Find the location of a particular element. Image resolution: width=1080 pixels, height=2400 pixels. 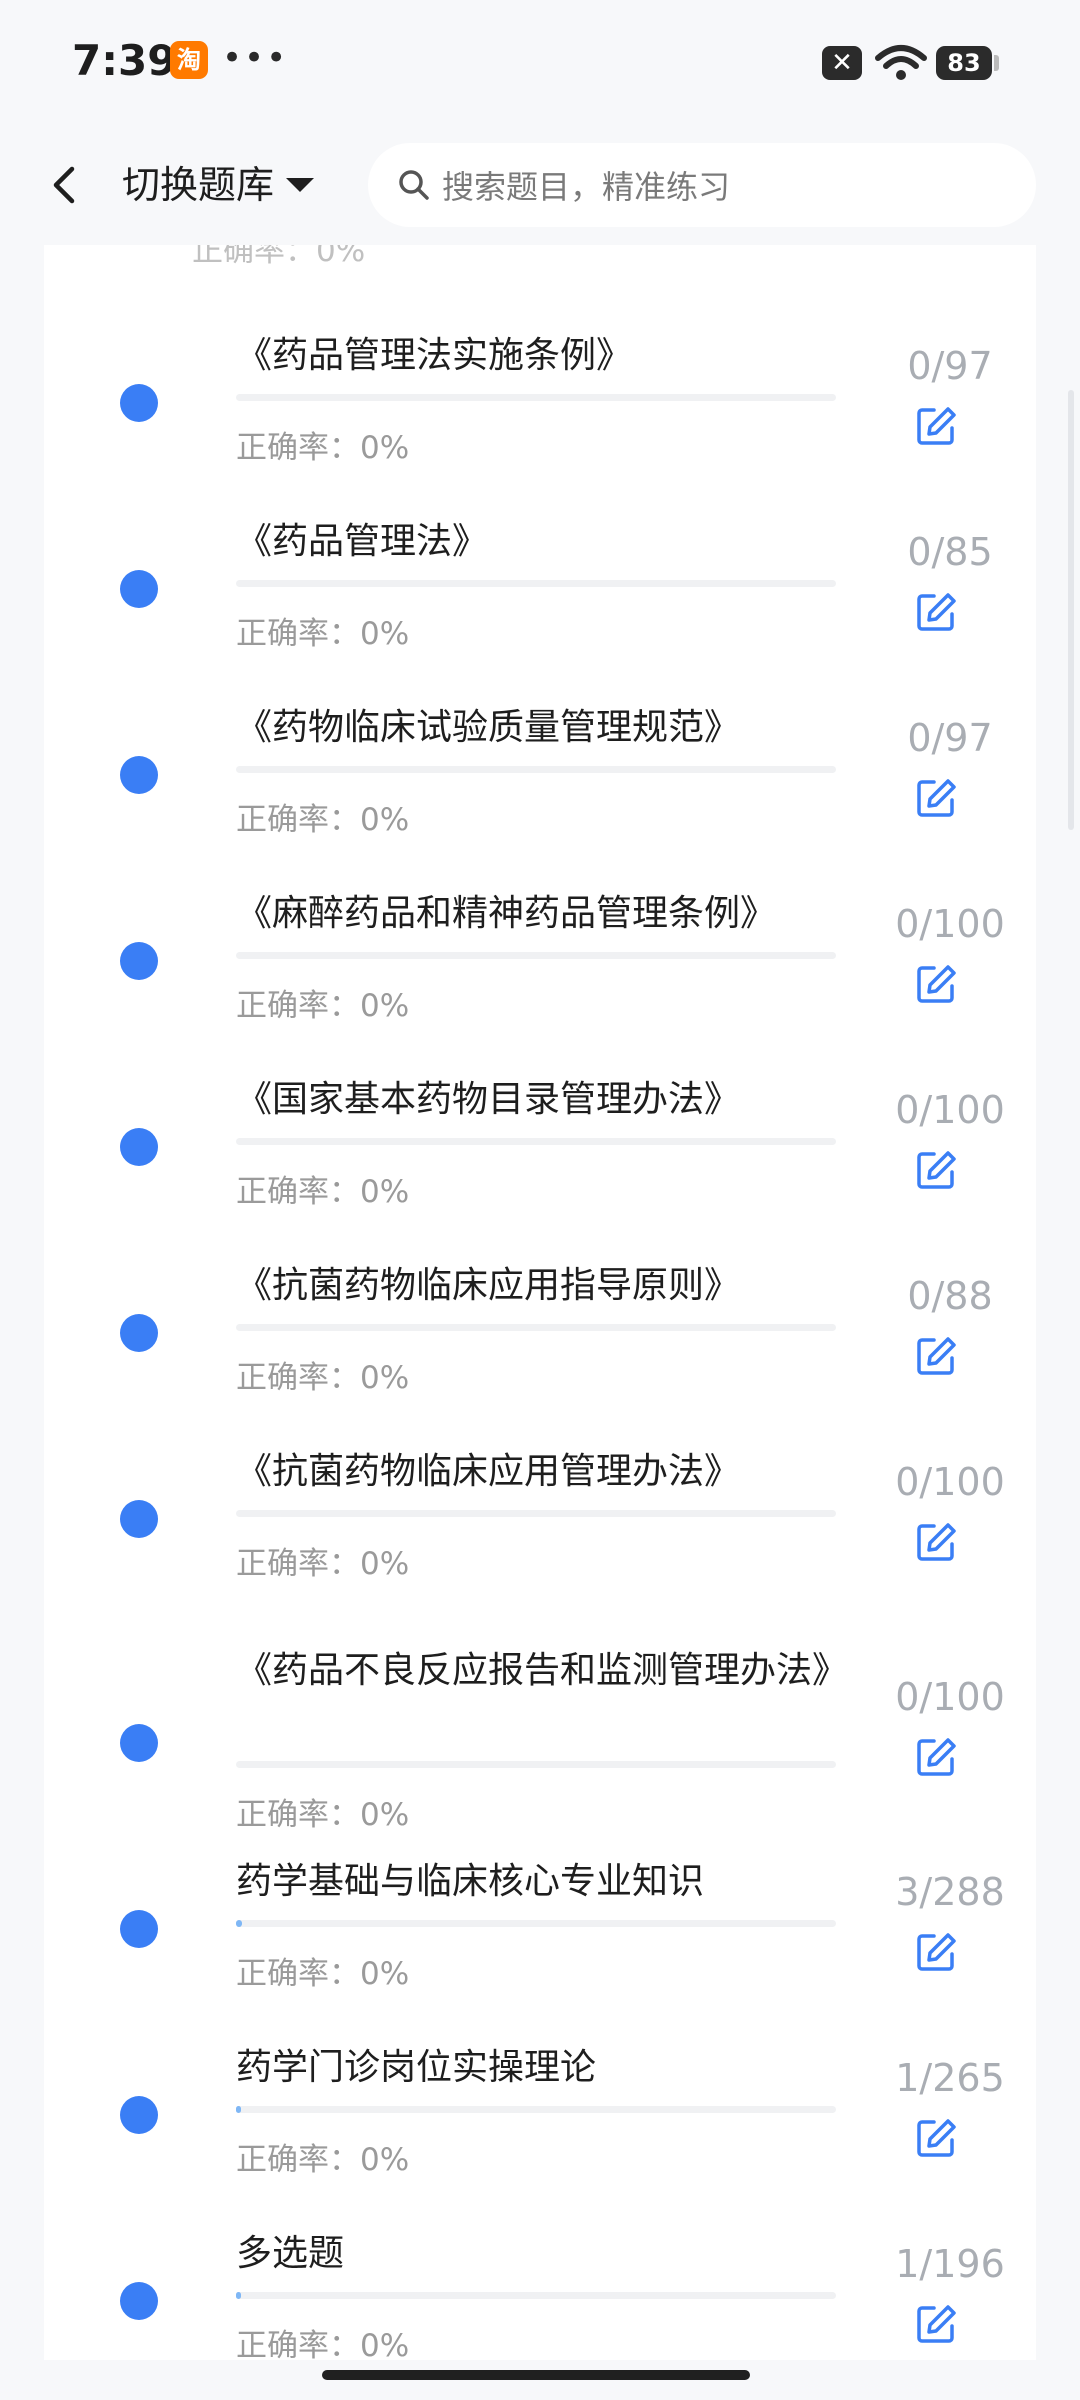

wifi-icon is located at coordinates (901, 62).